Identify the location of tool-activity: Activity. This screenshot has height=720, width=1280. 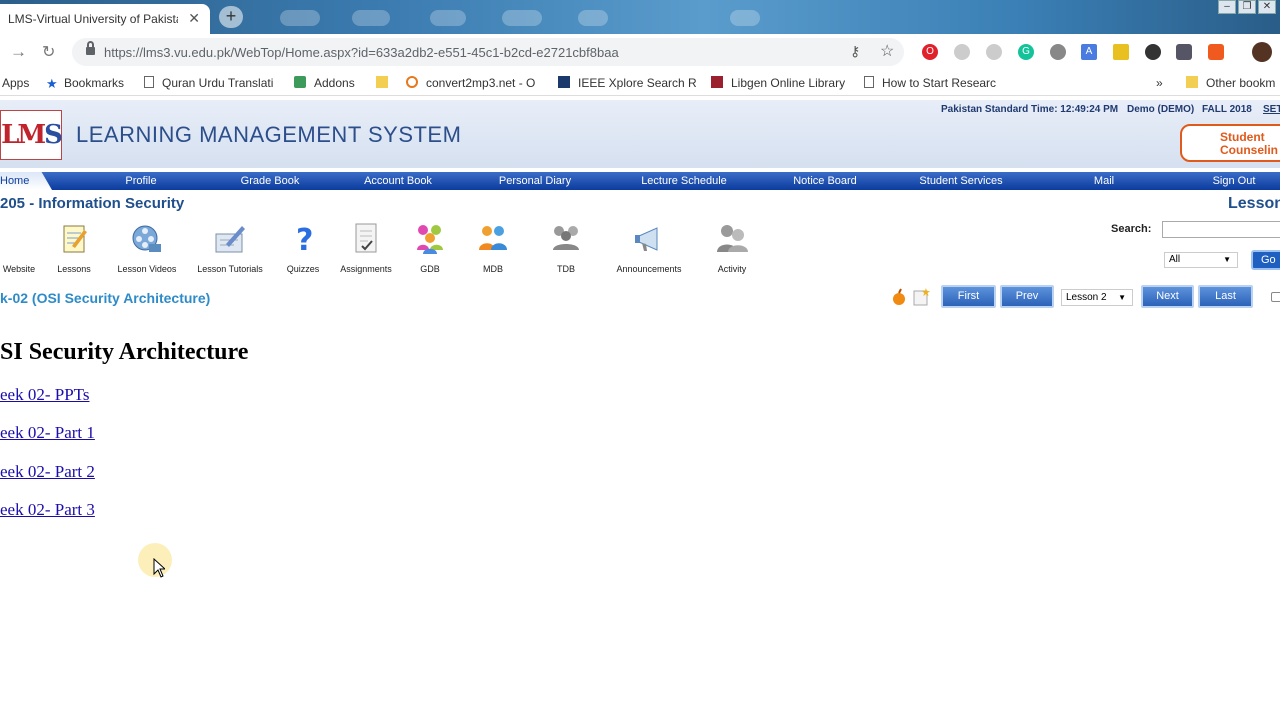
(732, 248).